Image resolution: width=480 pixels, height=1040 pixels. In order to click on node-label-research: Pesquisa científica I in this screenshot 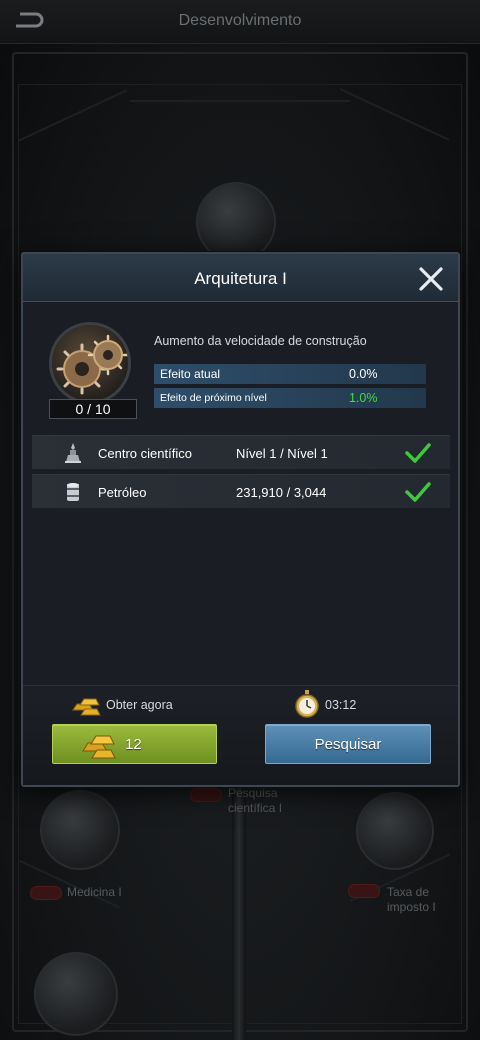, I will do `click(255, 800)`.